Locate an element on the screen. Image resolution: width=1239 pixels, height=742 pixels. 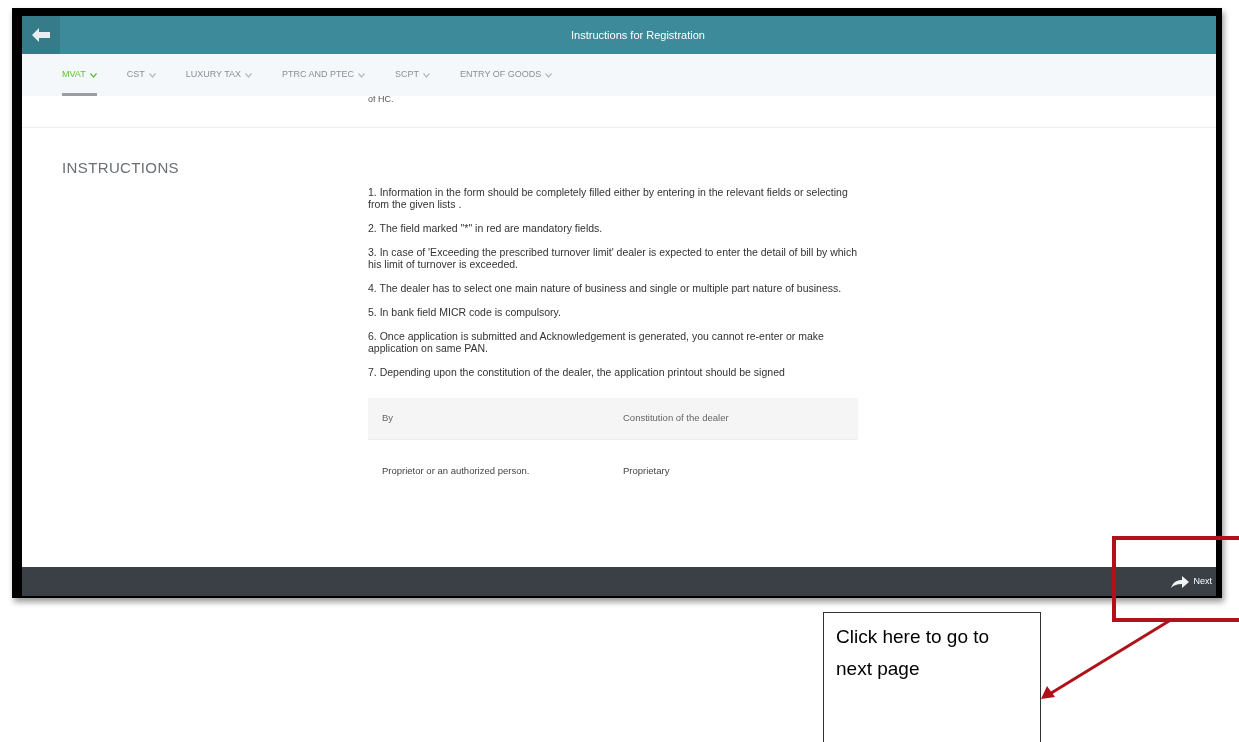
column-header: Constitution of the dealer is located at coordinates (676, 418).